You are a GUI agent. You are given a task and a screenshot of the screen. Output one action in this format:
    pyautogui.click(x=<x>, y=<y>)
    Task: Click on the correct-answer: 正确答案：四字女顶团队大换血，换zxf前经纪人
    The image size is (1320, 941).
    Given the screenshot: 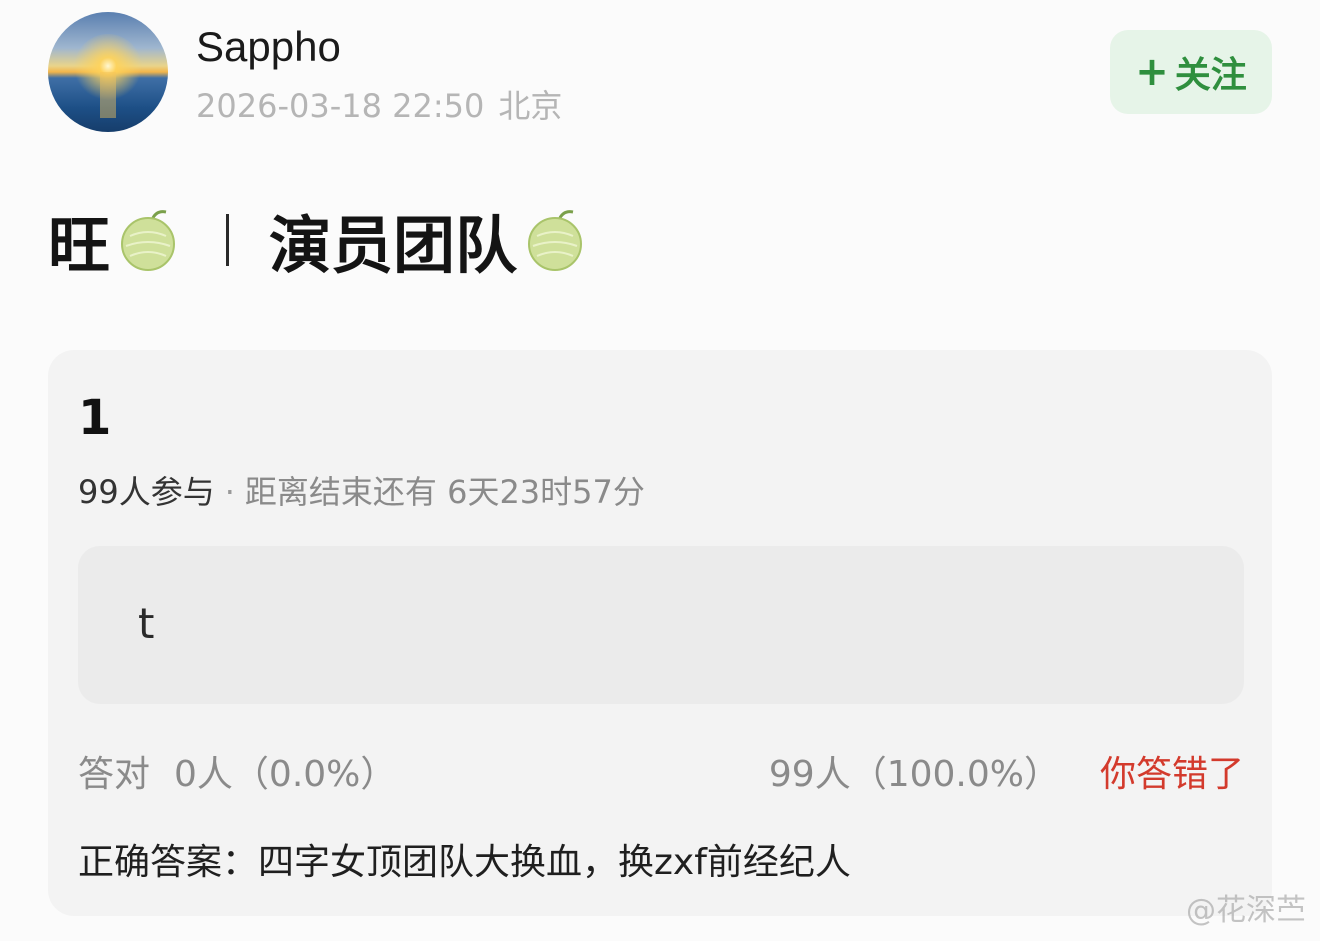 What is the action you would take?
    pyautogui.click(x=464, y=862)
    